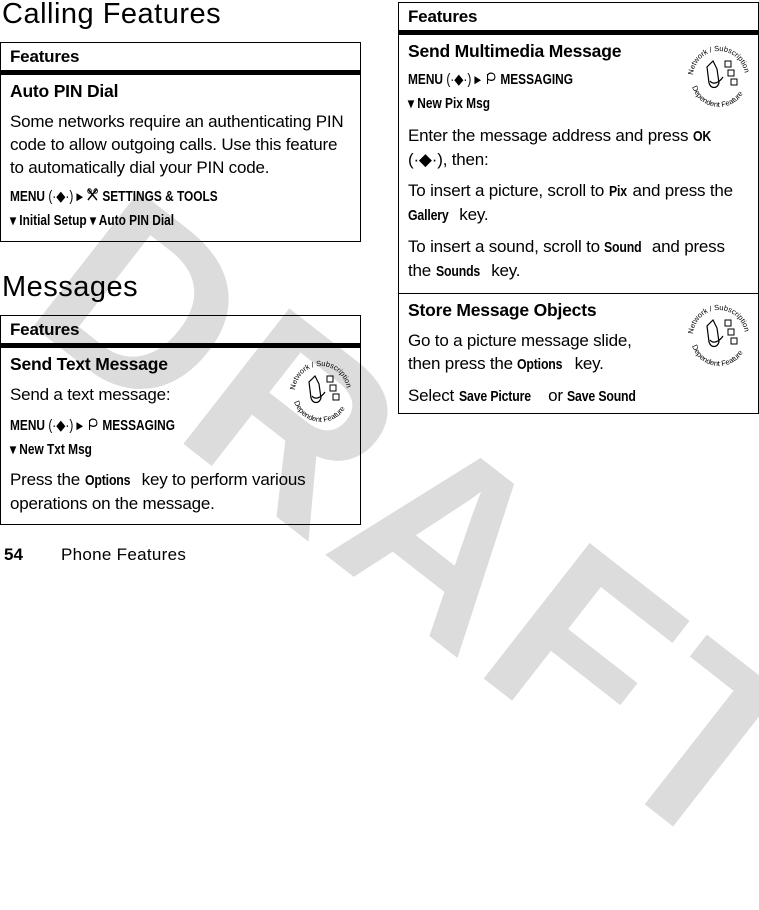 The height and width of the screenshot is (910, 759). I want to click on step-text: or, so click(555, 395).